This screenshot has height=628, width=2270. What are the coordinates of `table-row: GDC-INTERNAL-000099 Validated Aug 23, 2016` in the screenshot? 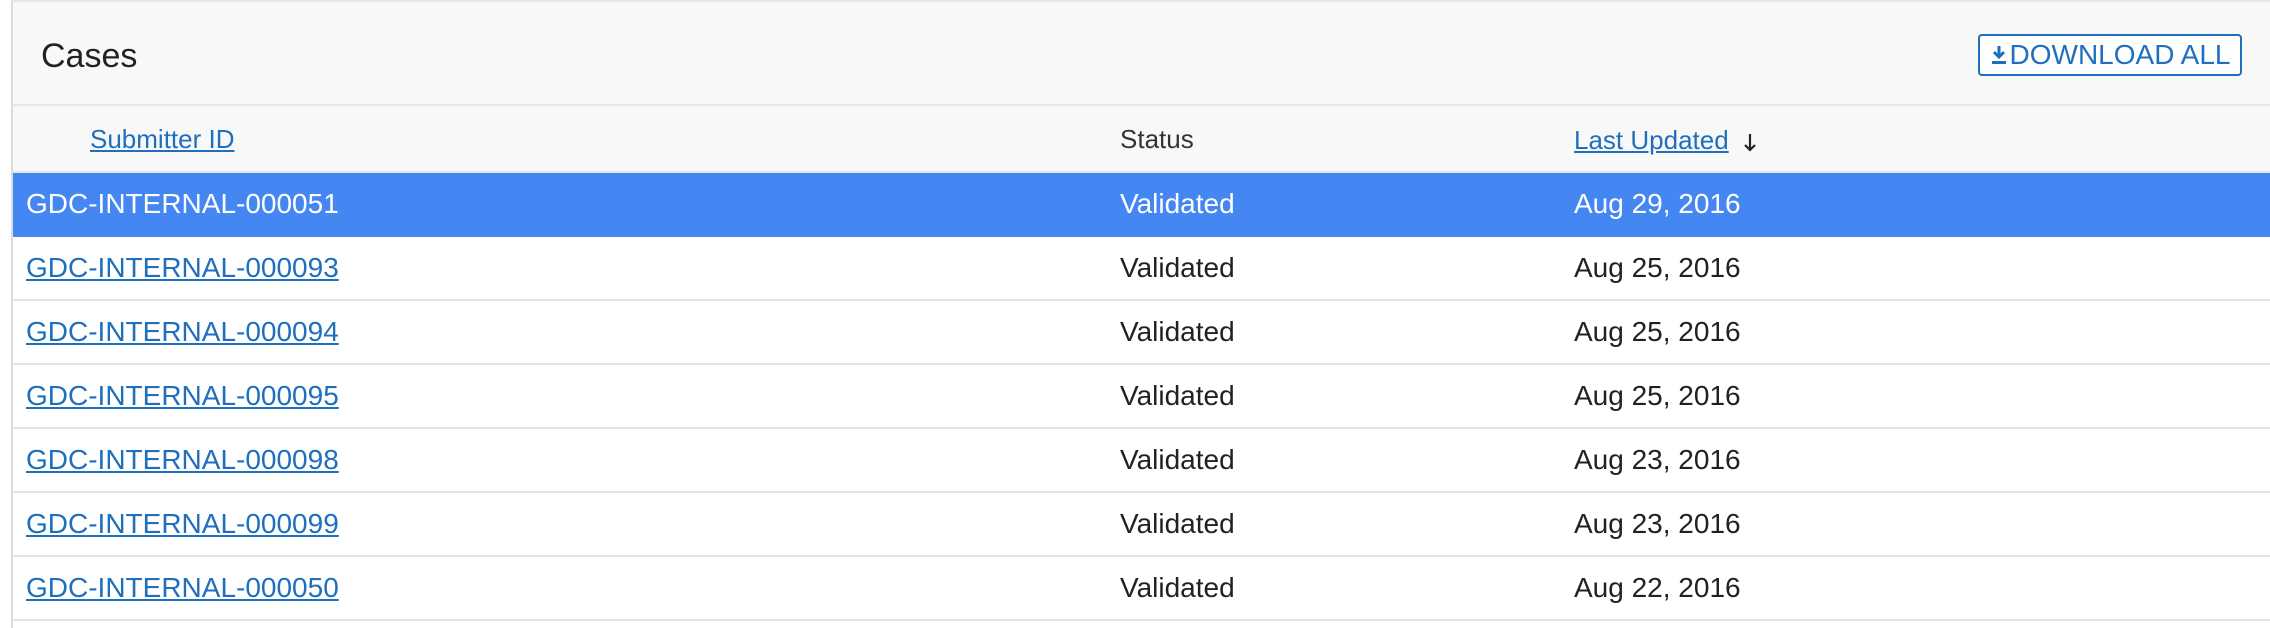 It's located at (1141, 525).